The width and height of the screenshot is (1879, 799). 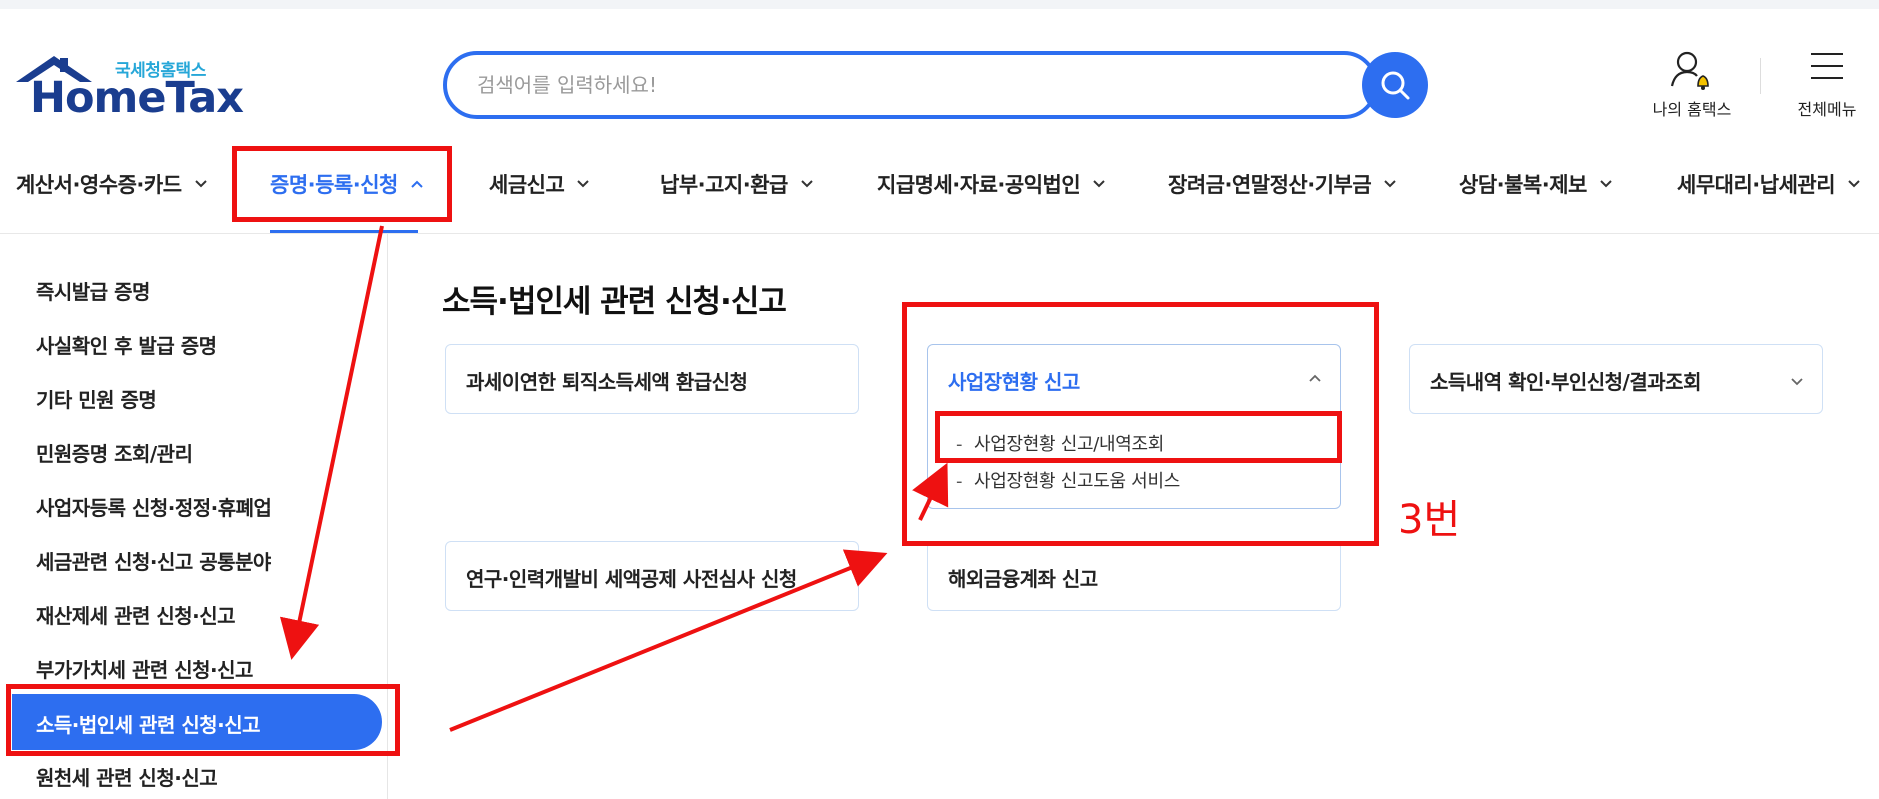 I want to click on hometax-logo: 국세청홈택스 HomeTax, so click(x=129, y=87).